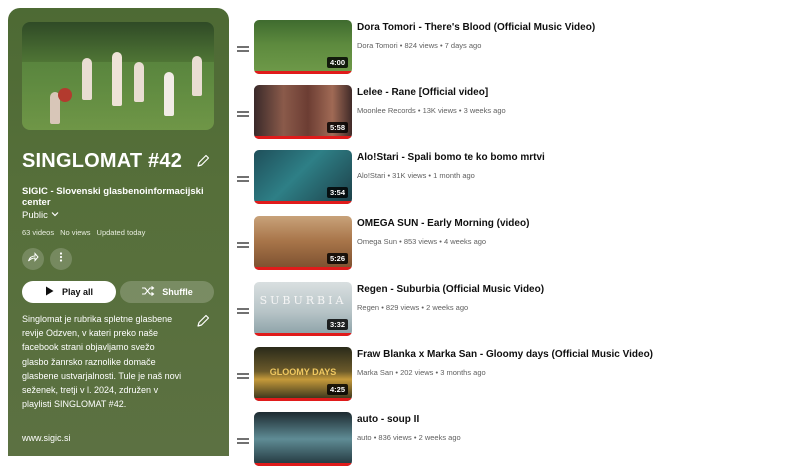 Image resolution: width=796 pixels, height=470 pixels. I want to click on share-icon, so click(33, 259).